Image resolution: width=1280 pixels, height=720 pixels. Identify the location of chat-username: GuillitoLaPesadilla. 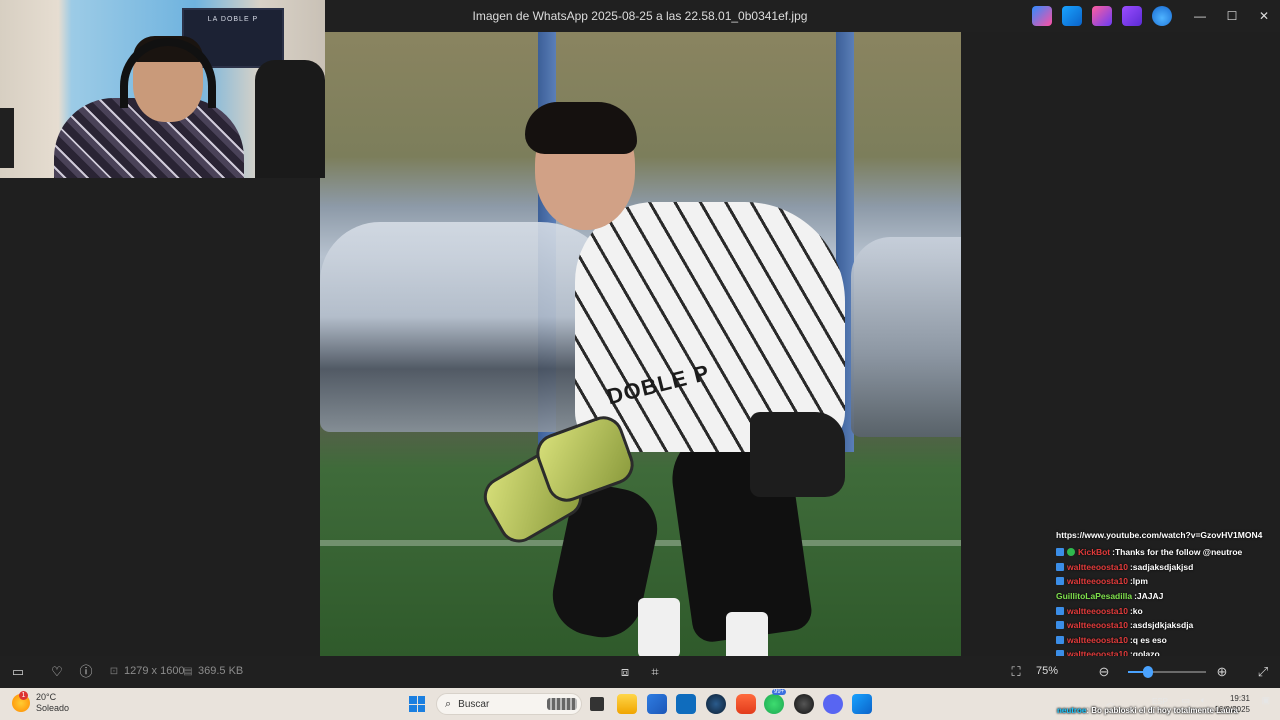
(1094, 596).